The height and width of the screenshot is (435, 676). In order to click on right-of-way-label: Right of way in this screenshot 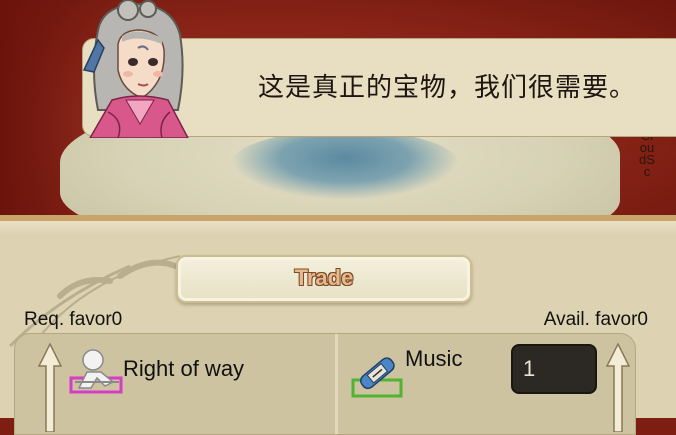, I will do `click(184, 368)`.